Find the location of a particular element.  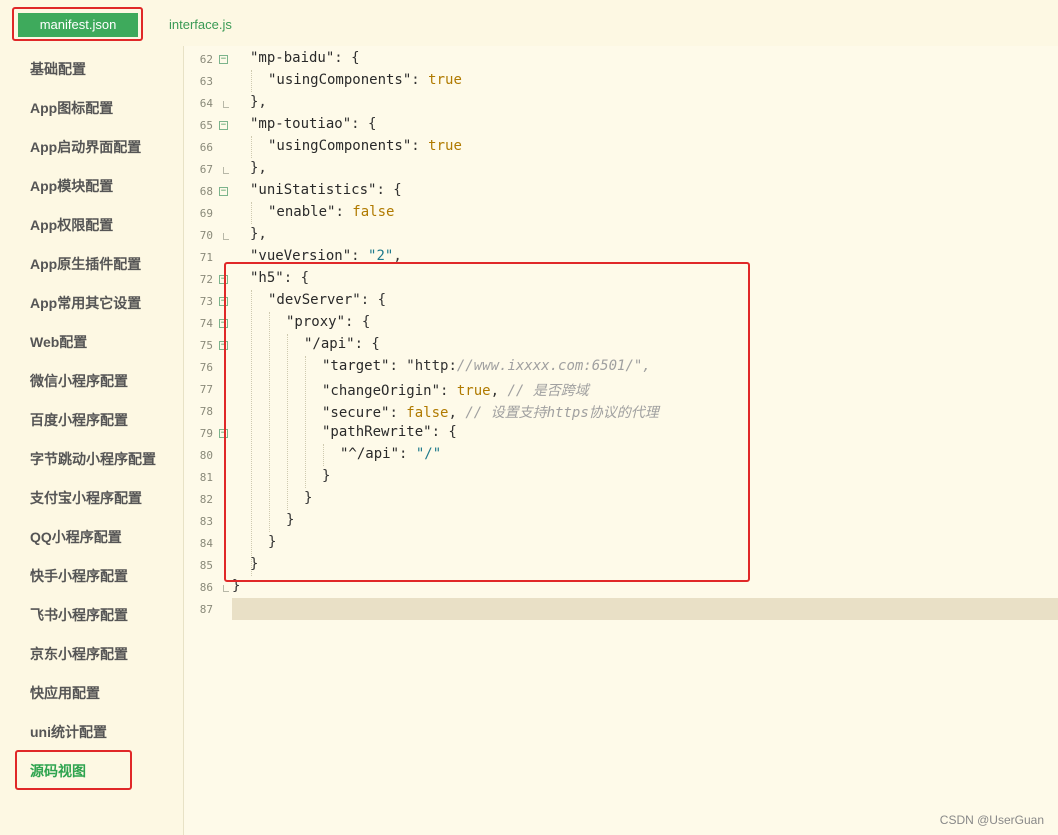

sidebar-item-weixin: 微信小程序配置 is located at coordinates (79, 381).